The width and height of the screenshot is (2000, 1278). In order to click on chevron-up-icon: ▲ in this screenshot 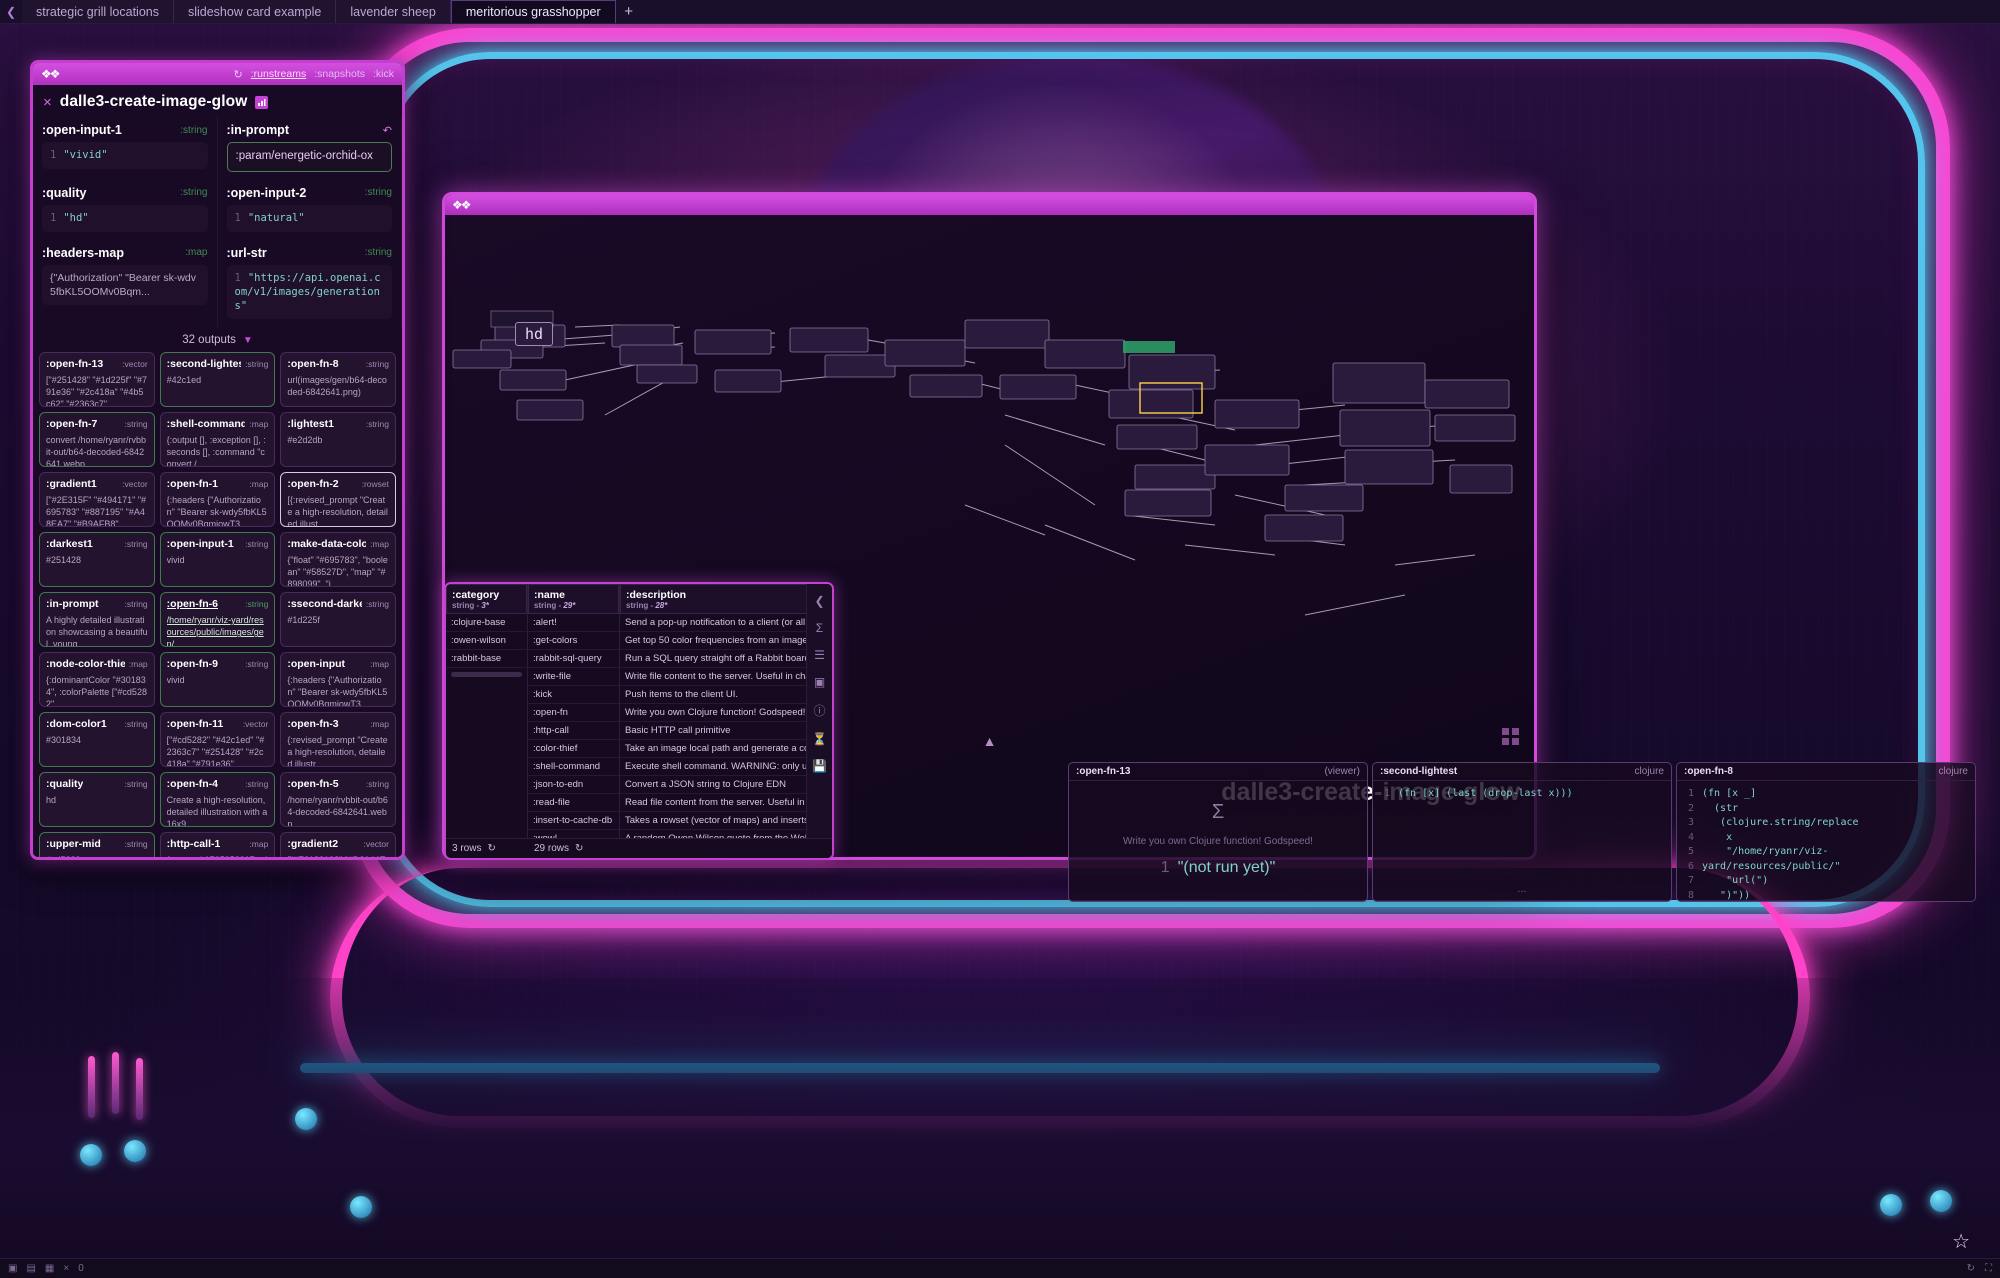, I will do `click(990, 741)`.